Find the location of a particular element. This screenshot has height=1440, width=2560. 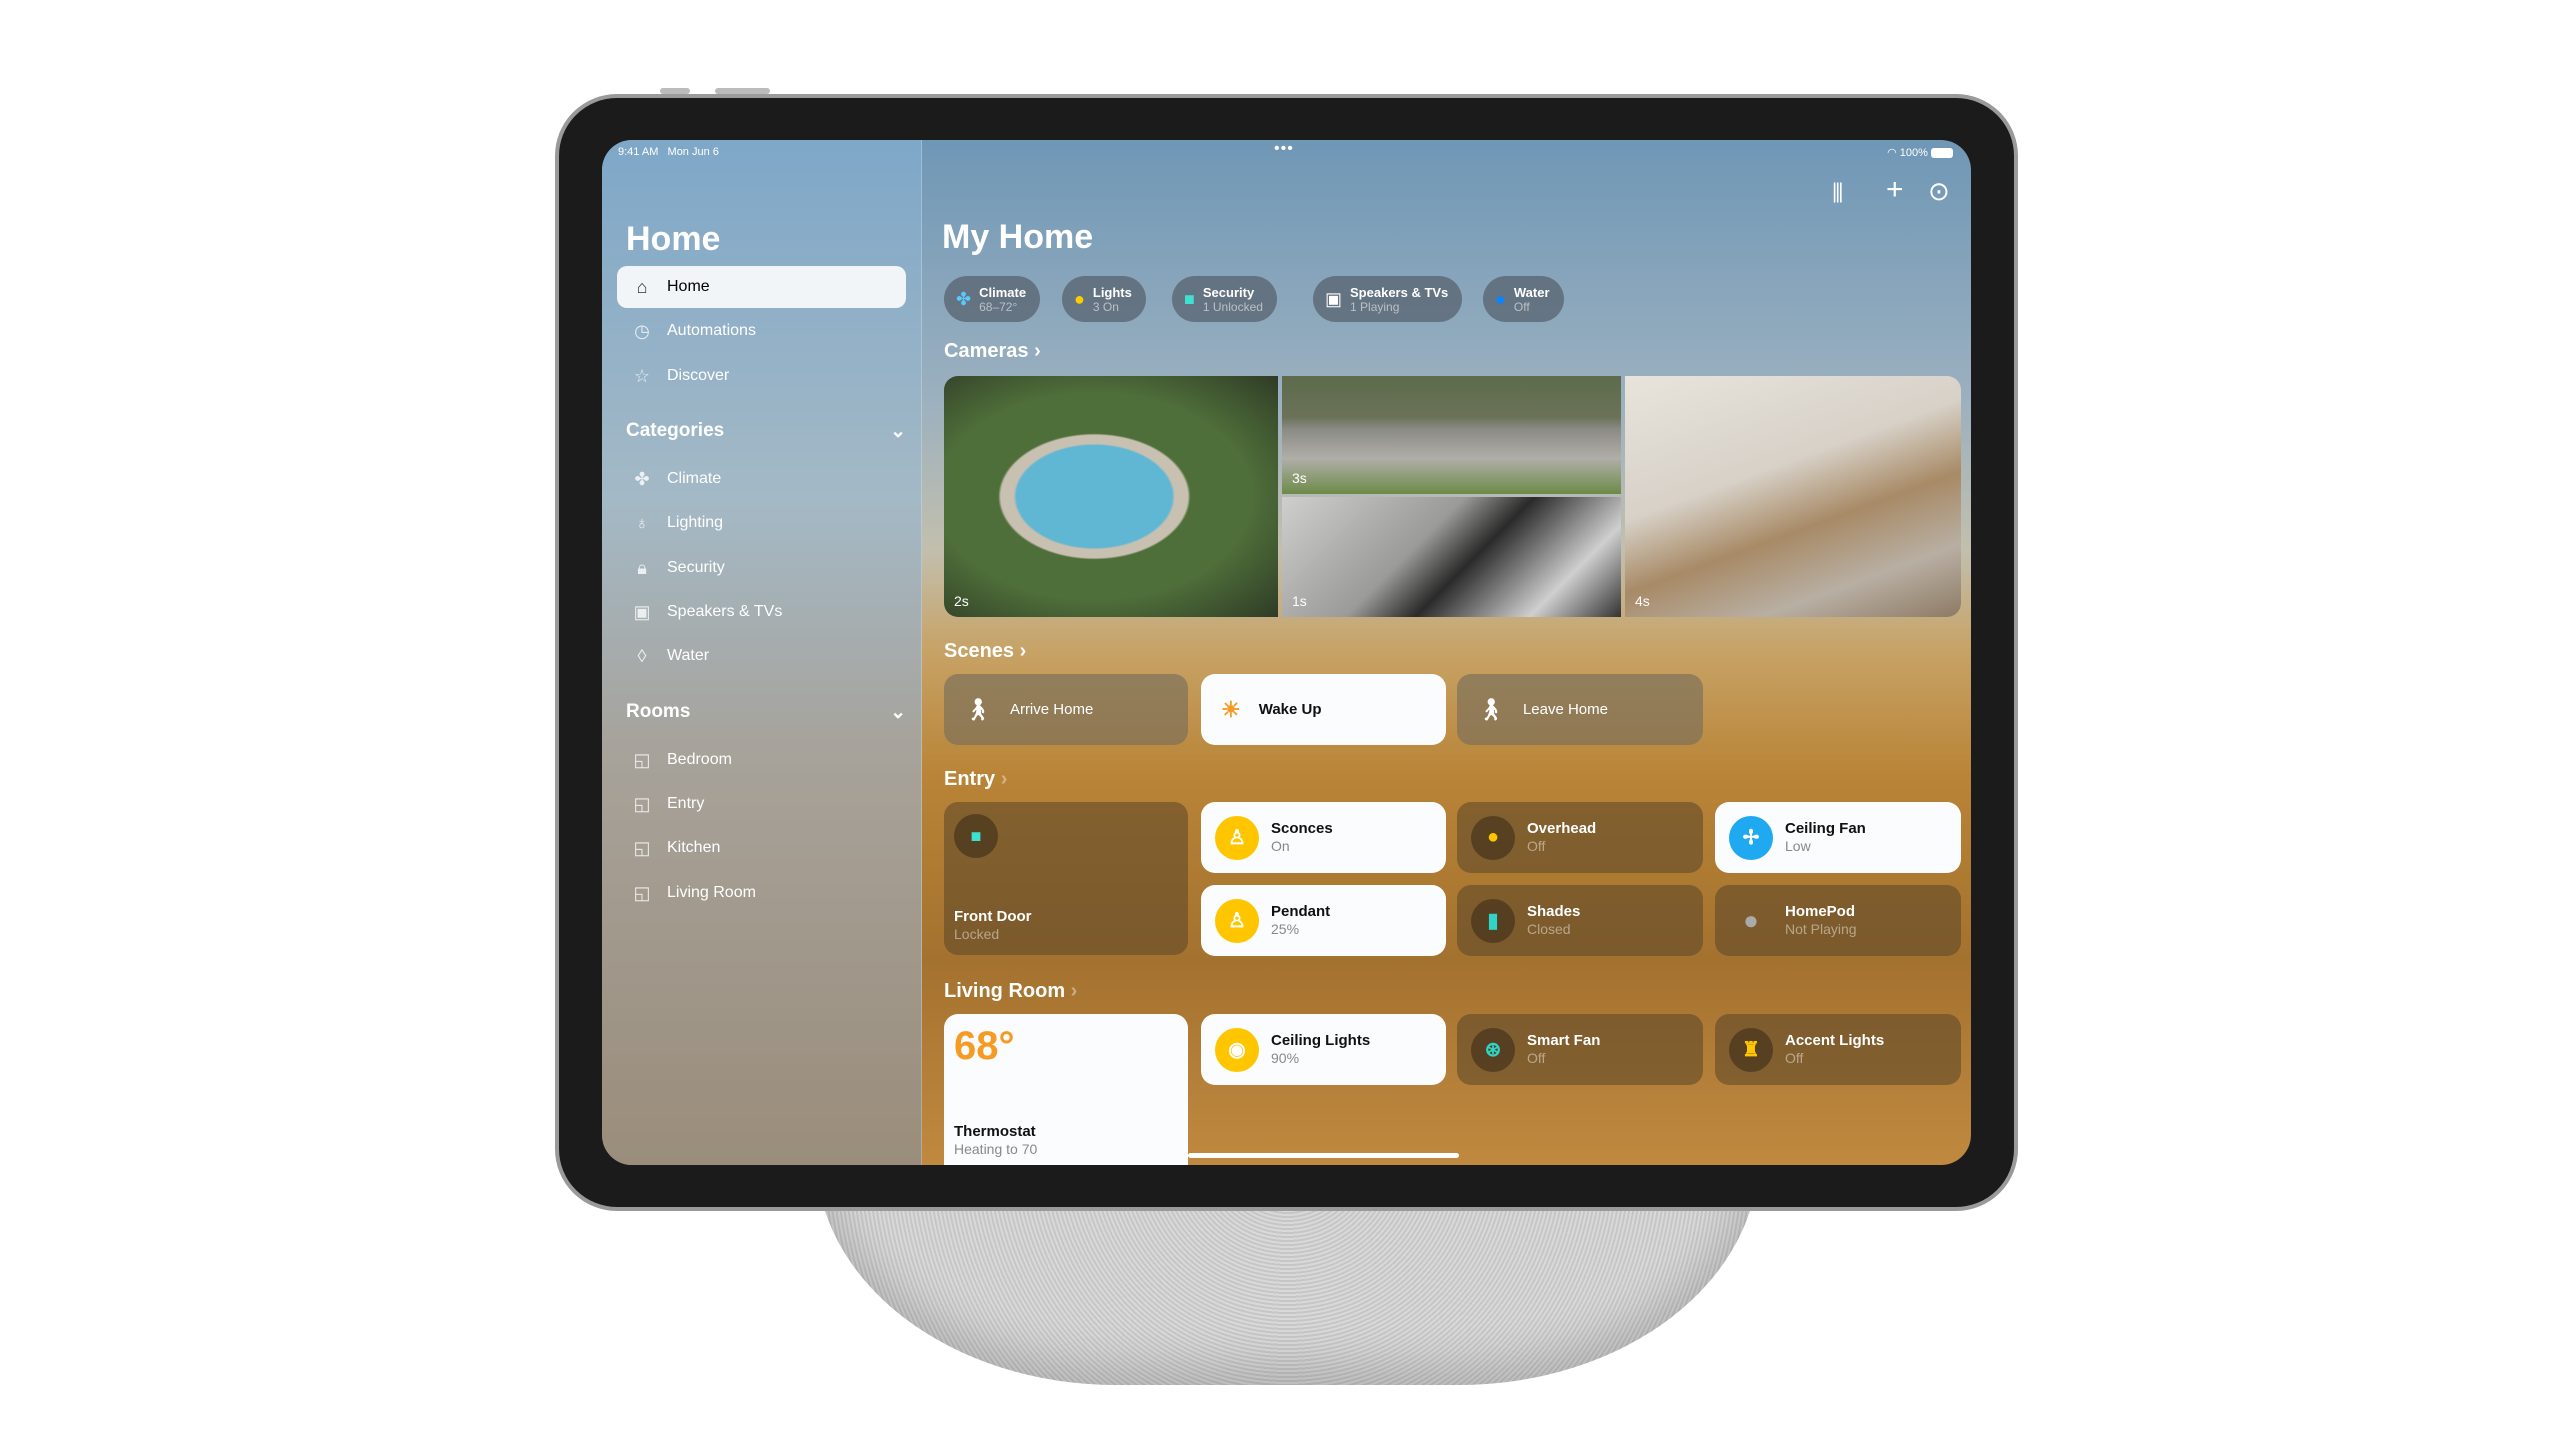

tile-ceiling-lights: ◉ Ceiling Lights 90% is located at coordinates (1323, 1049).